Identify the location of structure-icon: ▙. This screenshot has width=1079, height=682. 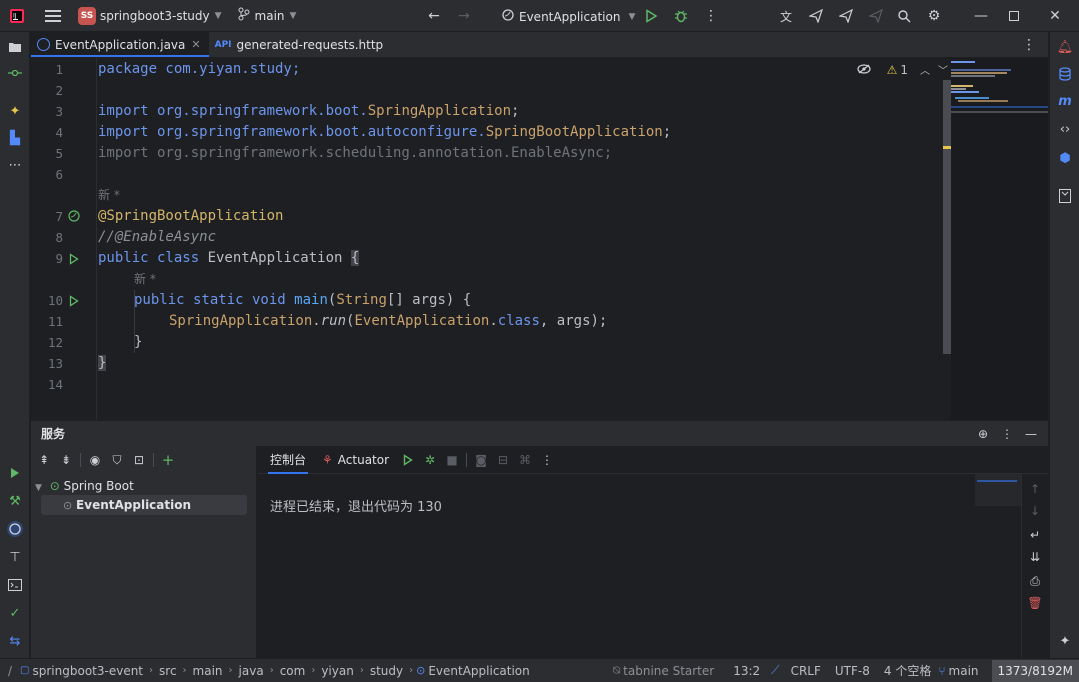
(15, 138).